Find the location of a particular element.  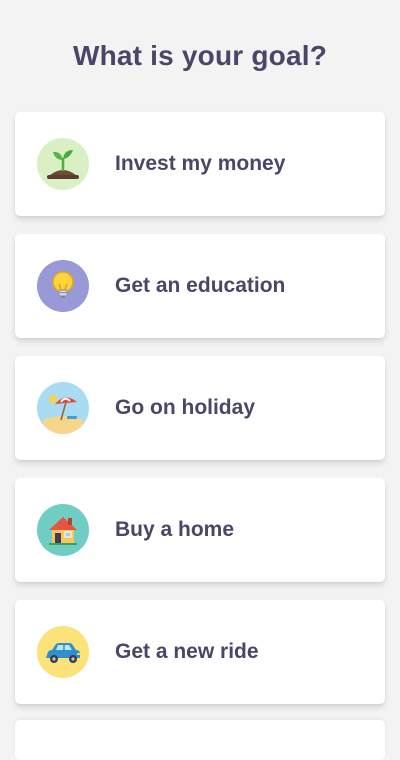

goal-label: Get an education is located at coordinates (200, 285).